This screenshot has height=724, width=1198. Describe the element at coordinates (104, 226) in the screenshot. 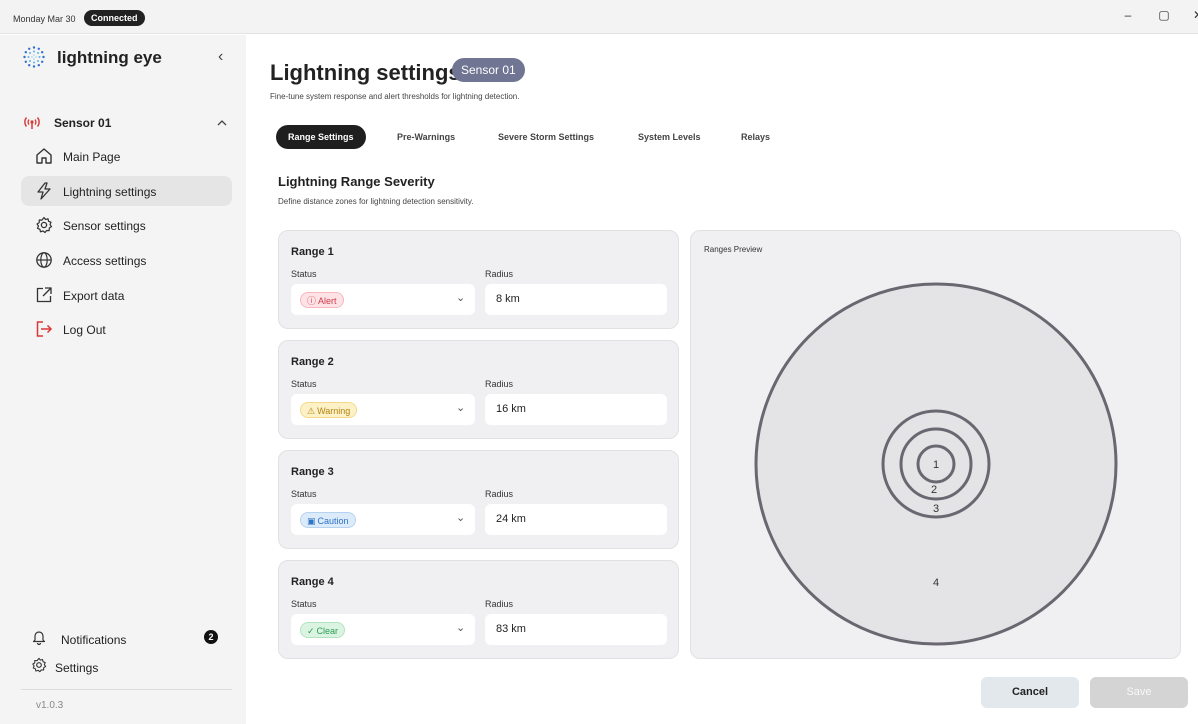

I see `sidebar-item-label: Sensor settings` at that location.